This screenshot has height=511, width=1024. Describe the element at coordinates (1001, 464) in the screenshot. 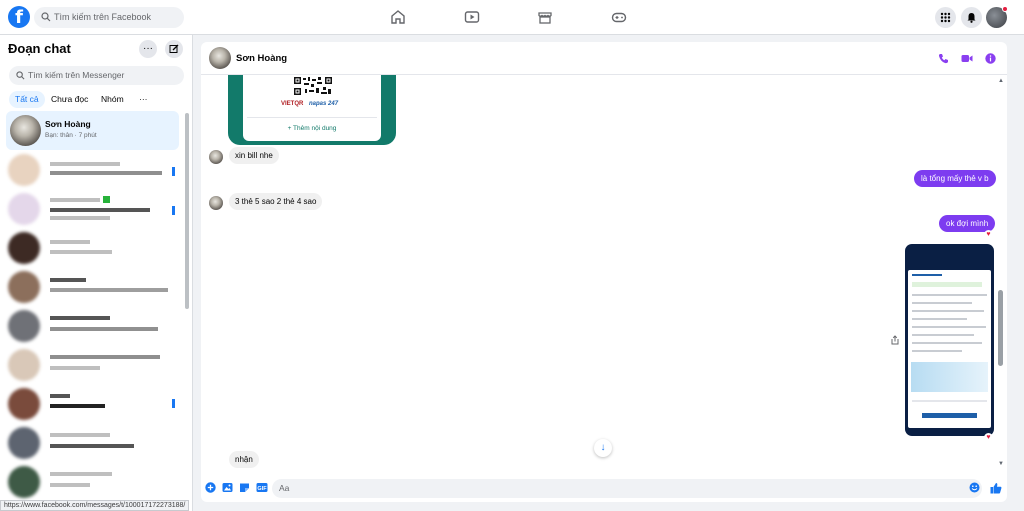

I see `scroll-down-arrow-icon: ▼` at that location.